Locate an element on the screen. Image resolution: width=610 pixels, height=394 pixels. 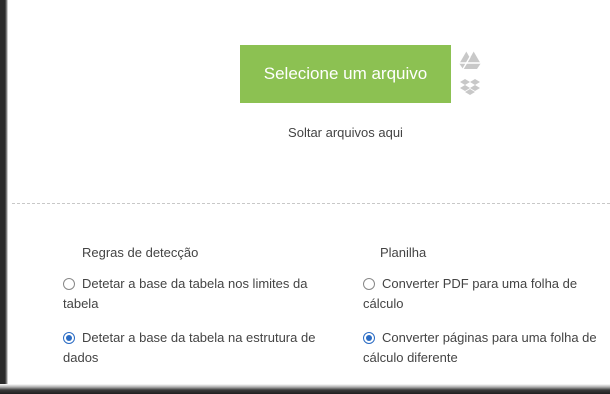
google-drive-icon is located at coordinates (470, 60).